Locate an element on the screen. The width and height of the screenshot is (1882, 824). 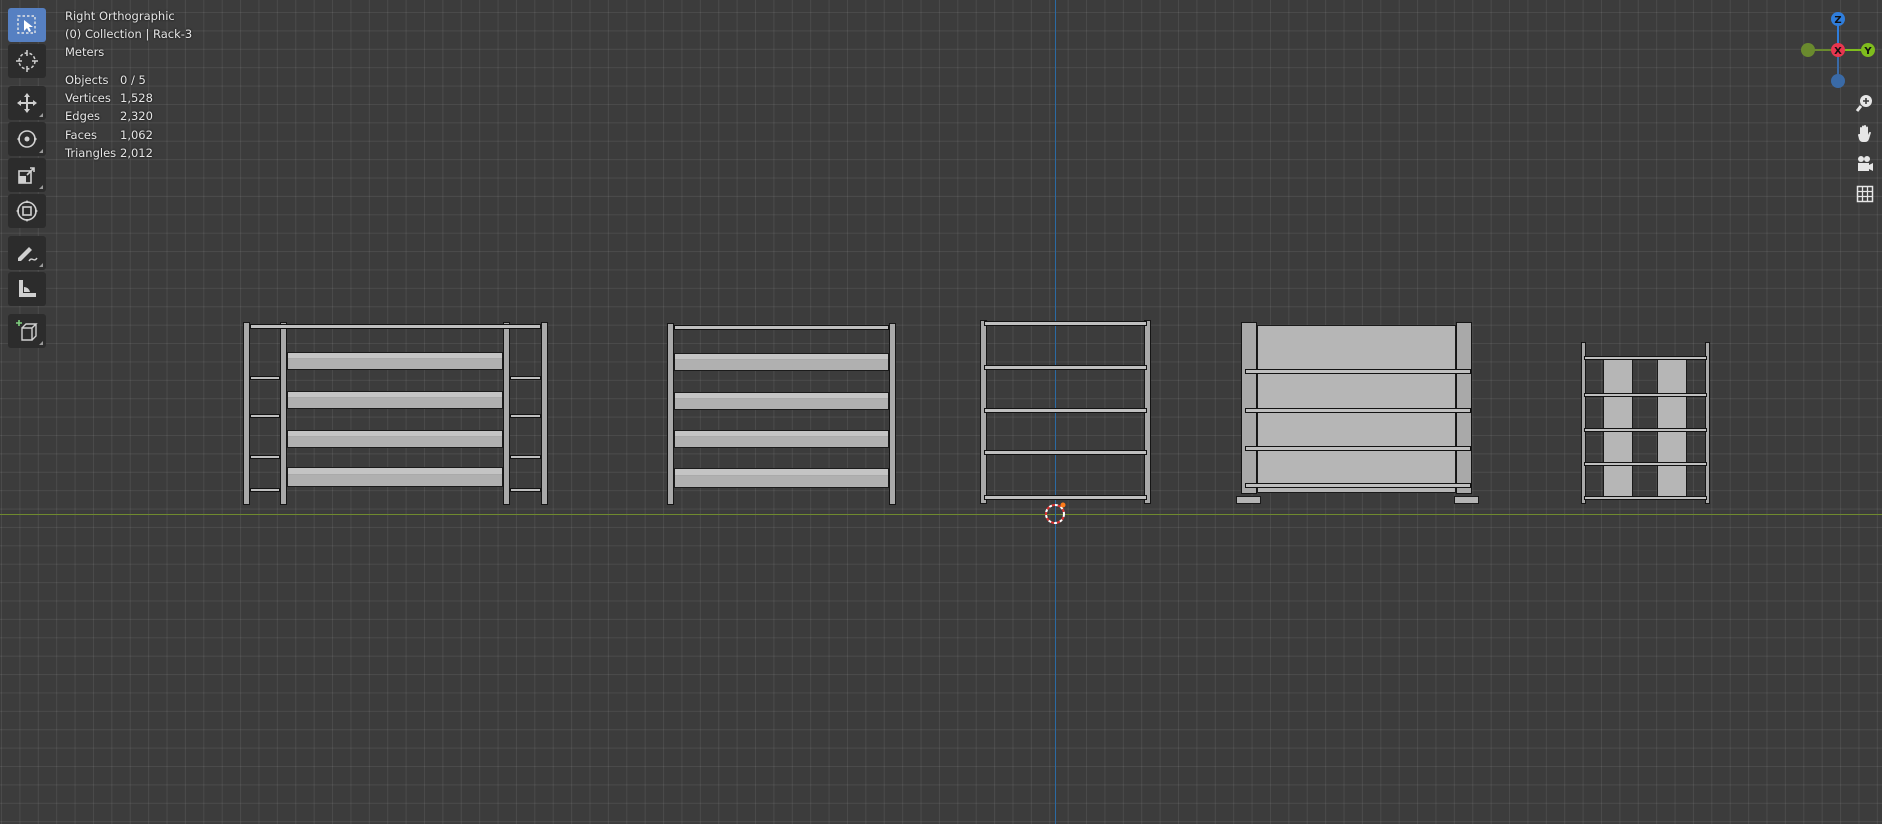
add-cube-tool is located at coordinates (27, 331).